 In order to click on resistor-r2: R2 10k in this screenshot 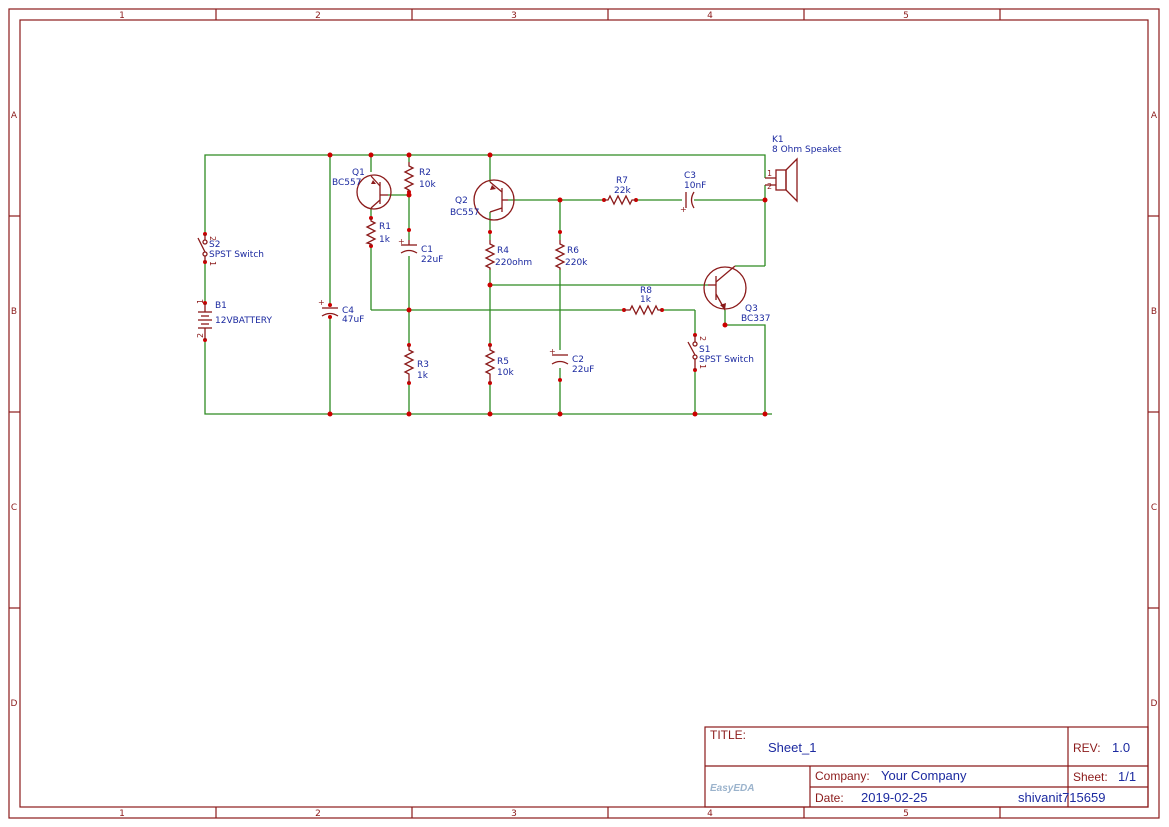, I will do `click(419, 177)`.